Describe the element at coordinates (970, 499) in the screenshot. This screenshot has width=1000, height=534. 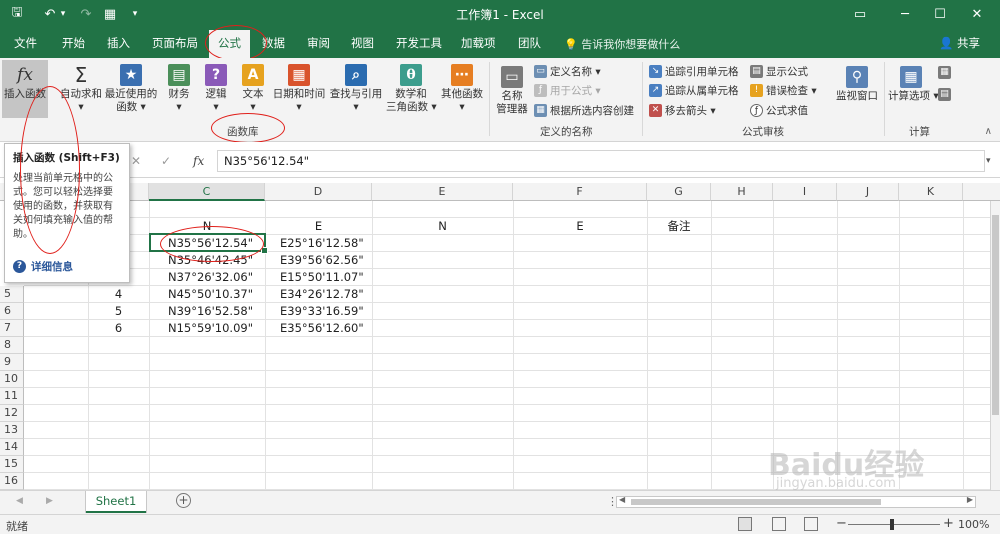
I see `hscroll-right-icon: ▶` at that location.